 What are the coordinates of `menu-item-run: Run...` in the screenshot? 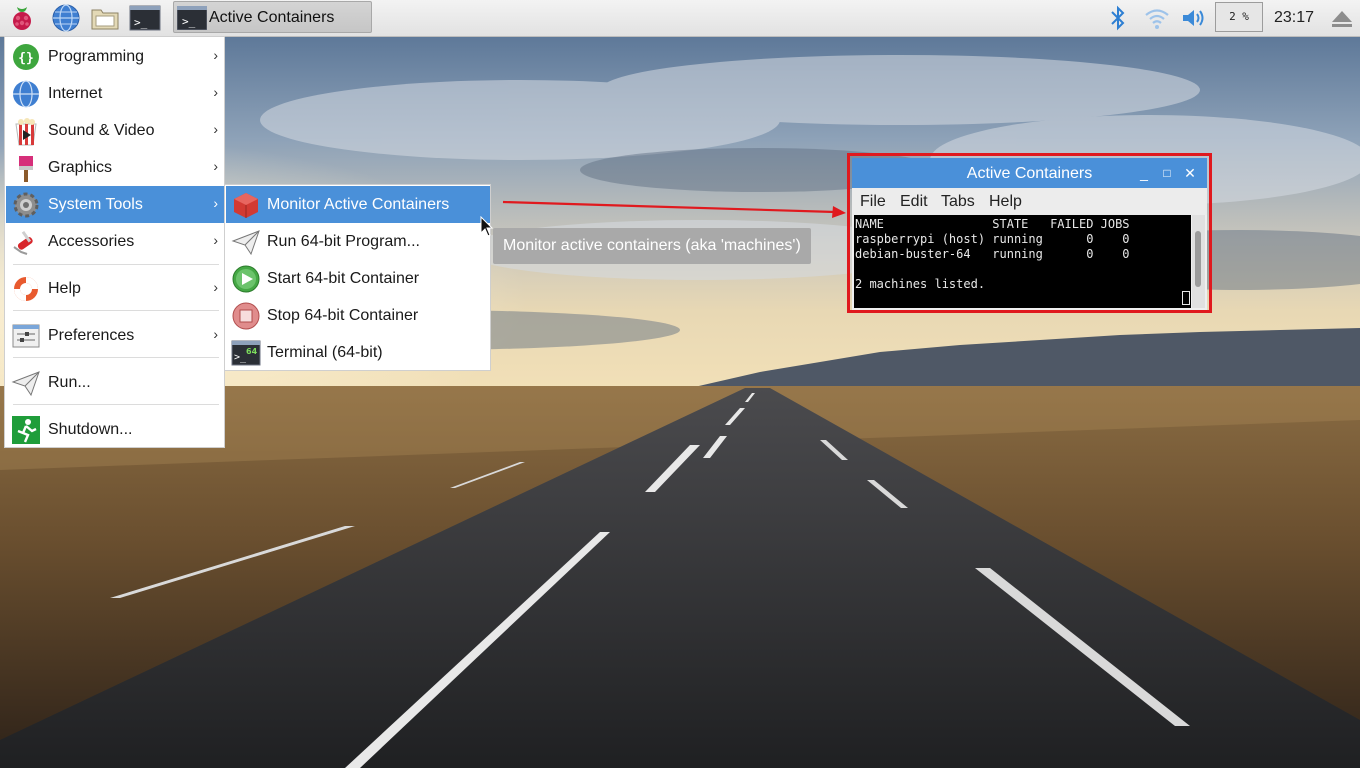 It's located at (115, 382).